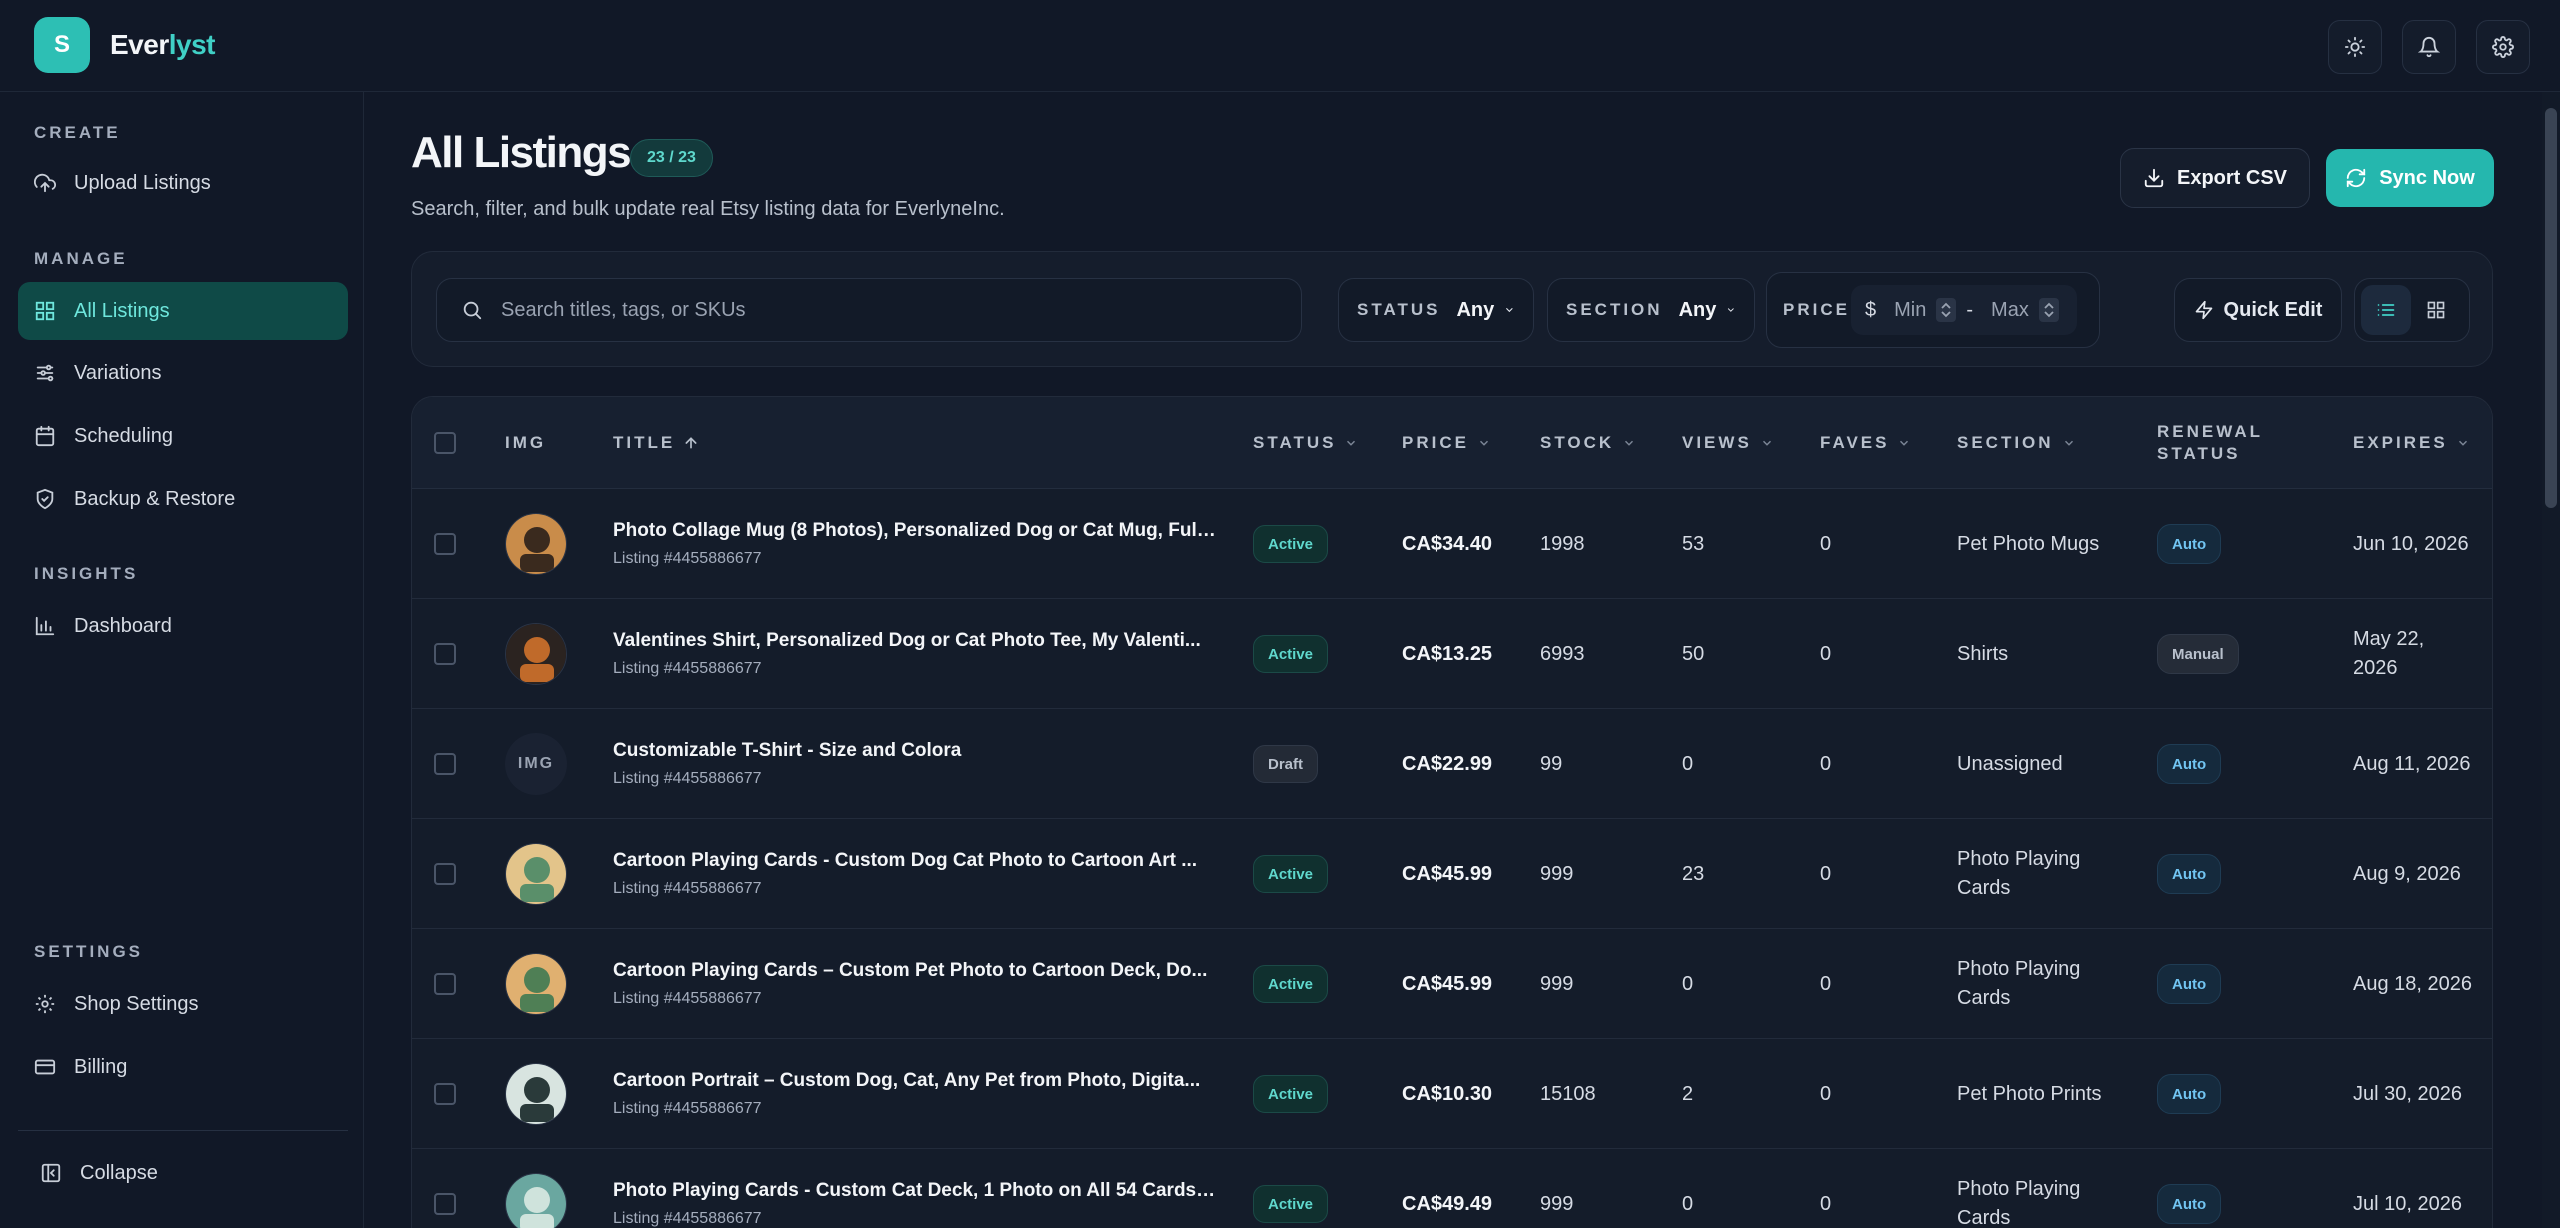  I want to click on collapse-button: Collapse, so click(183, 1173).